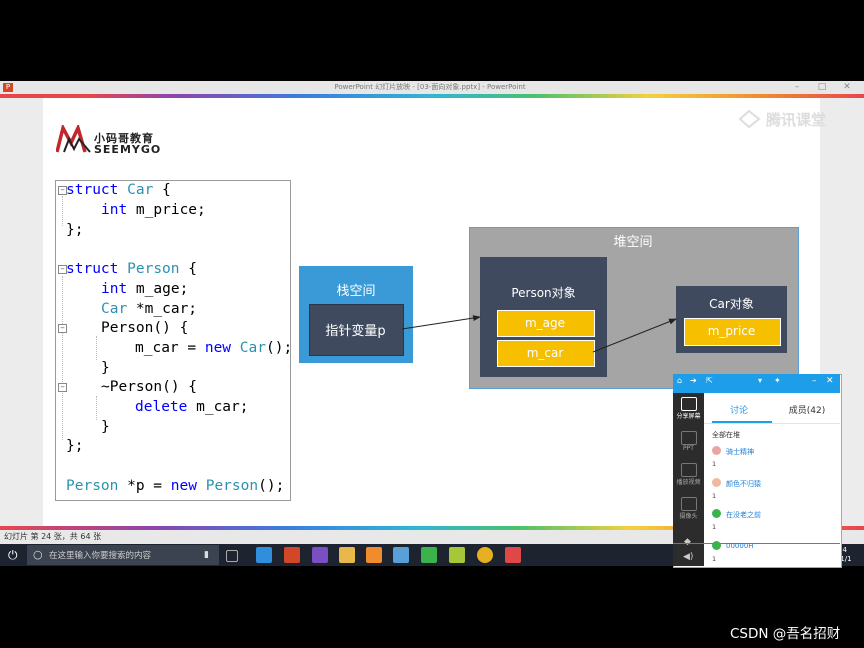  What do you see at coordinates (145, 289) in the screenshot?
I see `code-line: int m_age;` at bounding box center [145, 289].